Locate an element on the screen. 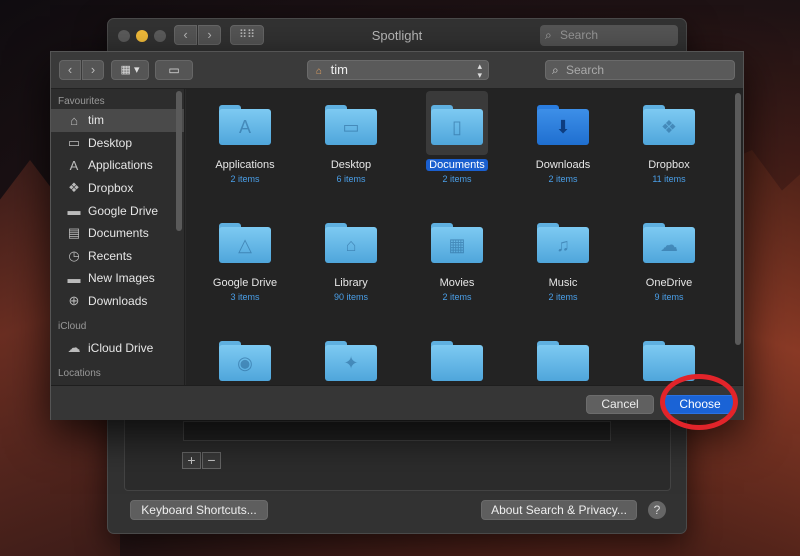 This screenshot has width=800, height=556. sidebar-item-label: Downloads is located at coordinates (118, 301).